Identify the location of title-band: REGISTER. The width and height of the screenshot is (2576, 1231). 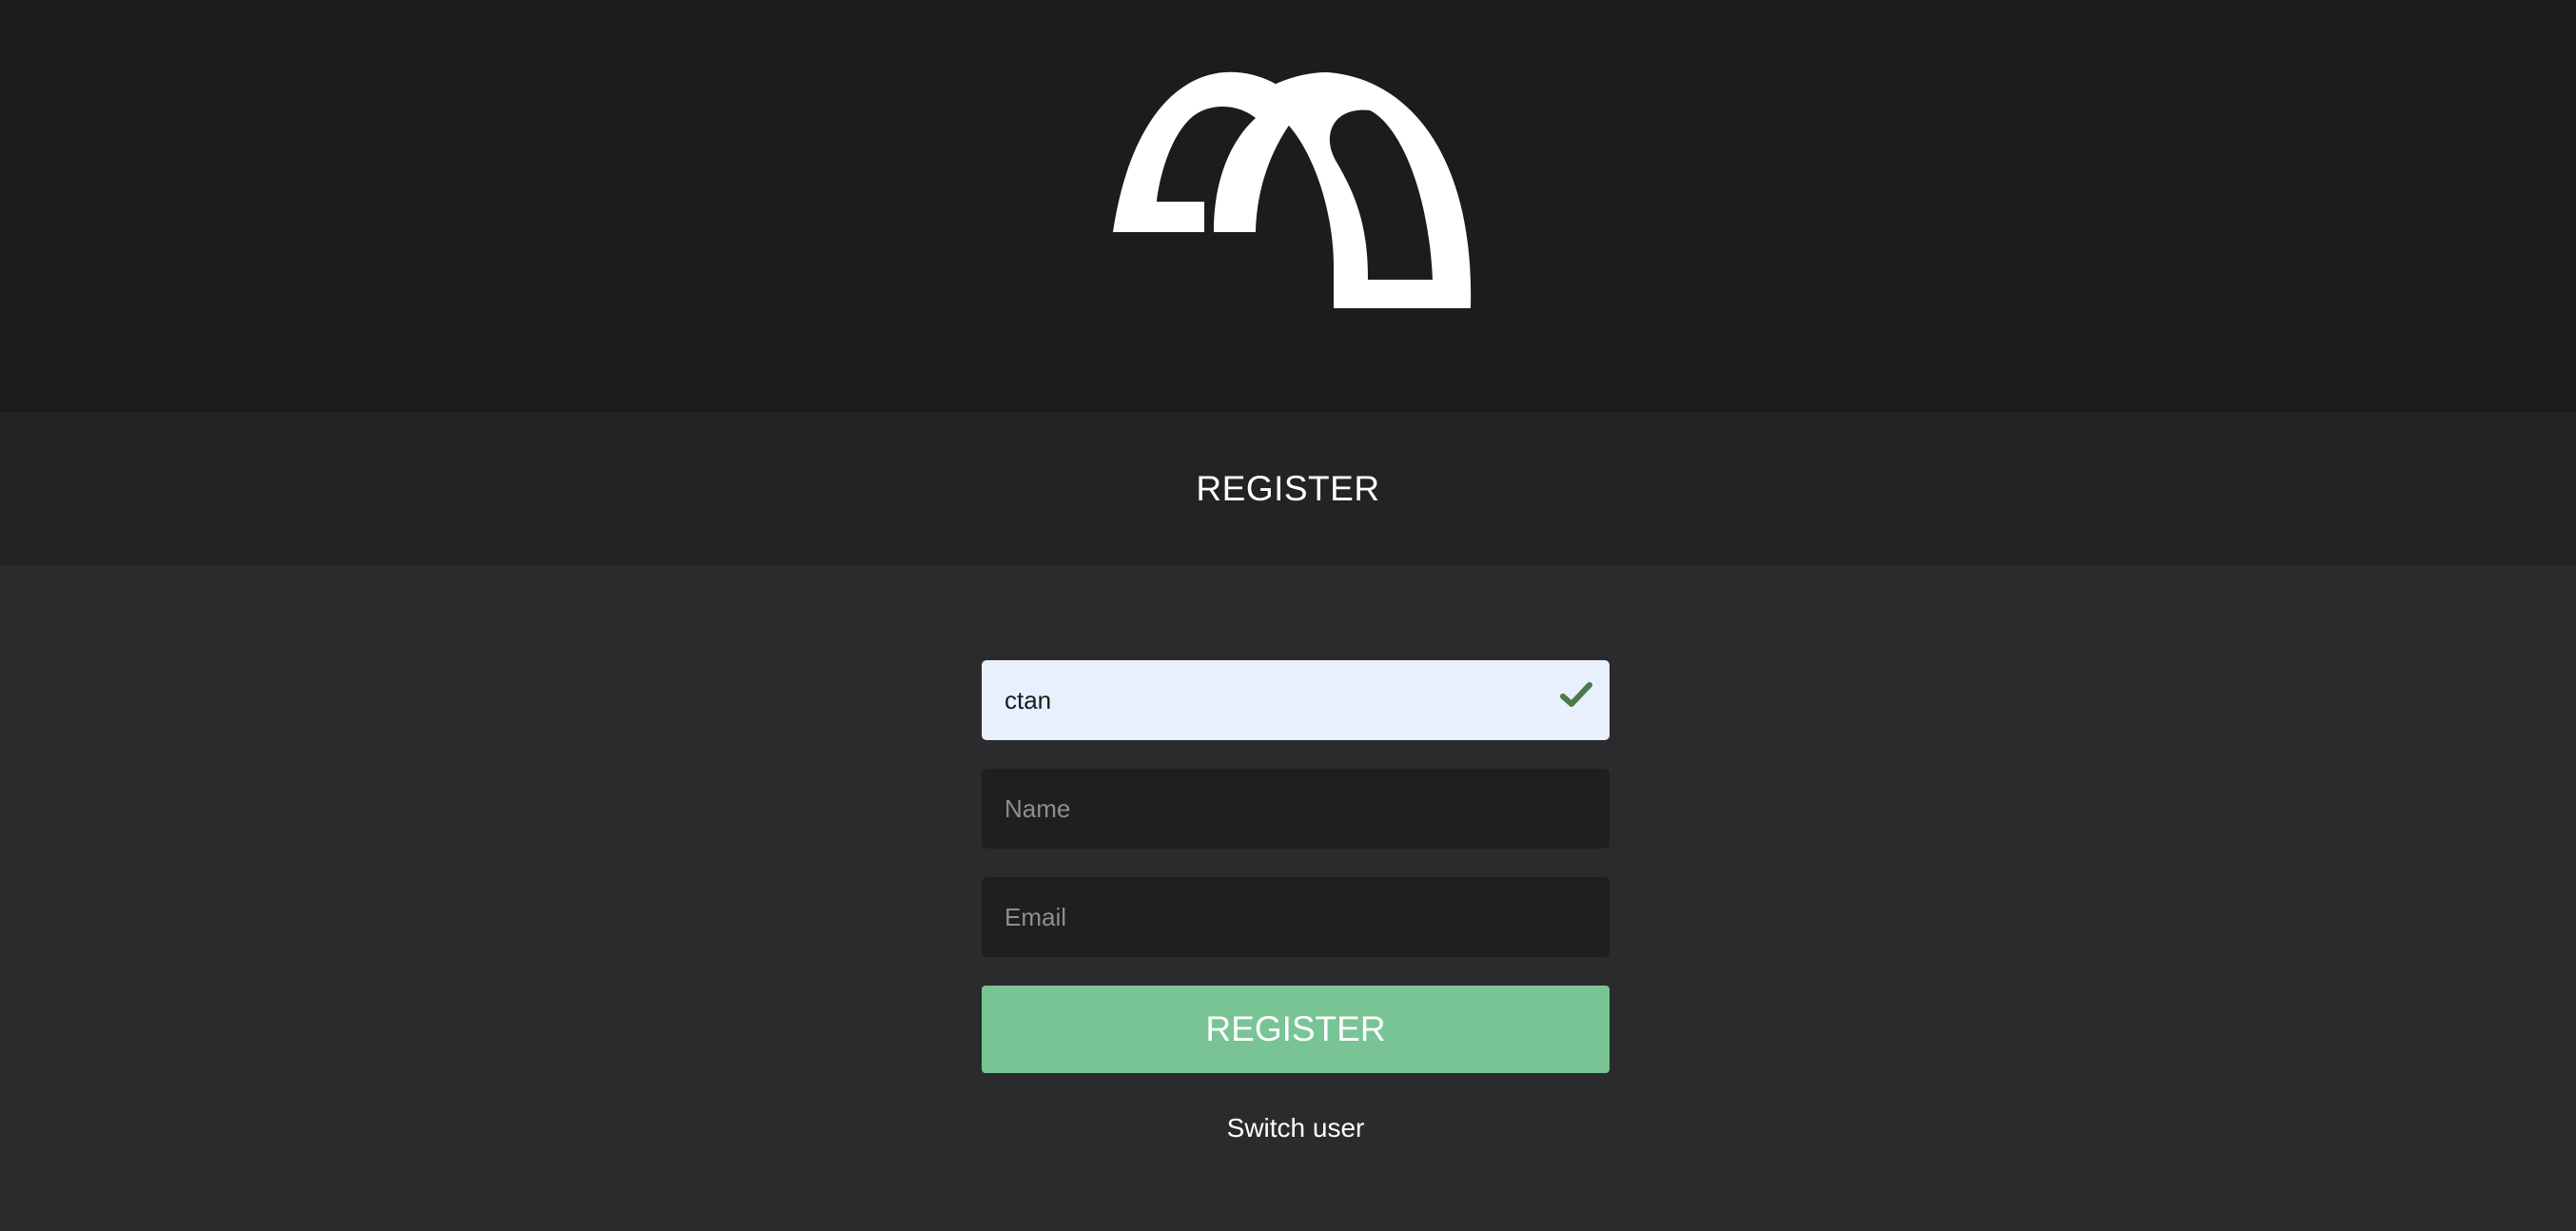
(1288, 488).